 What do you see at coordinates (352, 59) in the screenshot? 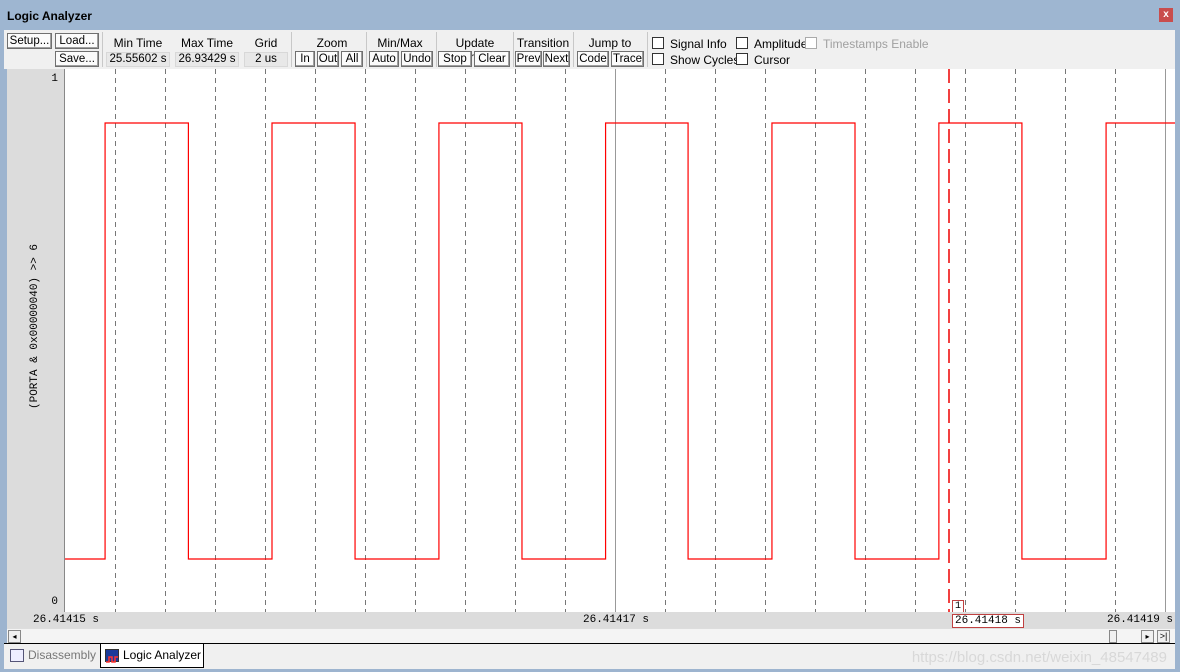
I see `zoom-all-button: All` at bounding box center [352, 59].